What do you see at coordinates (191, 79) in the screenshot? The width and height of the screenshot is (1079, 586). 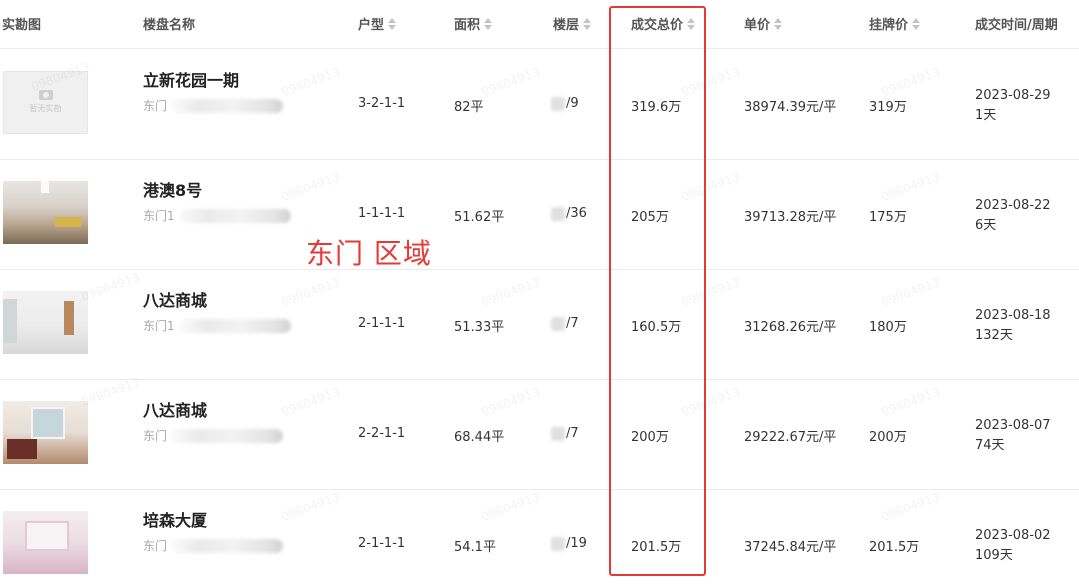 I see `listing-name-link: 立新花园一期` at bounding box center [191, 79].